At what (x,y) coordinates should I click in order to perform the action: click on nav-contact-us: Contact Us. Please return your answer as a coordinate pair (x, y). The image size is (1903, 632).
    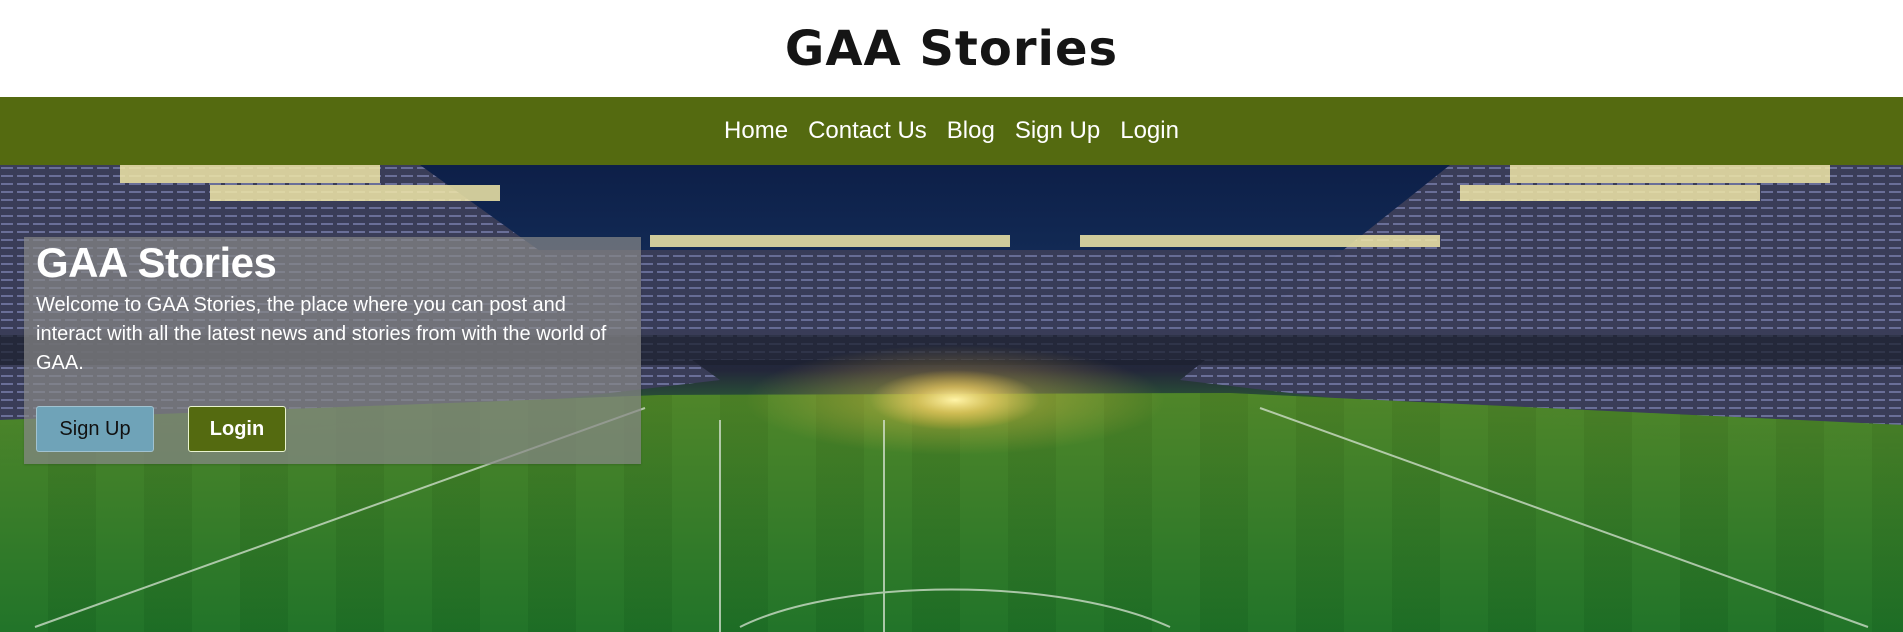
    Looking at the image, I should click on (867, 131).